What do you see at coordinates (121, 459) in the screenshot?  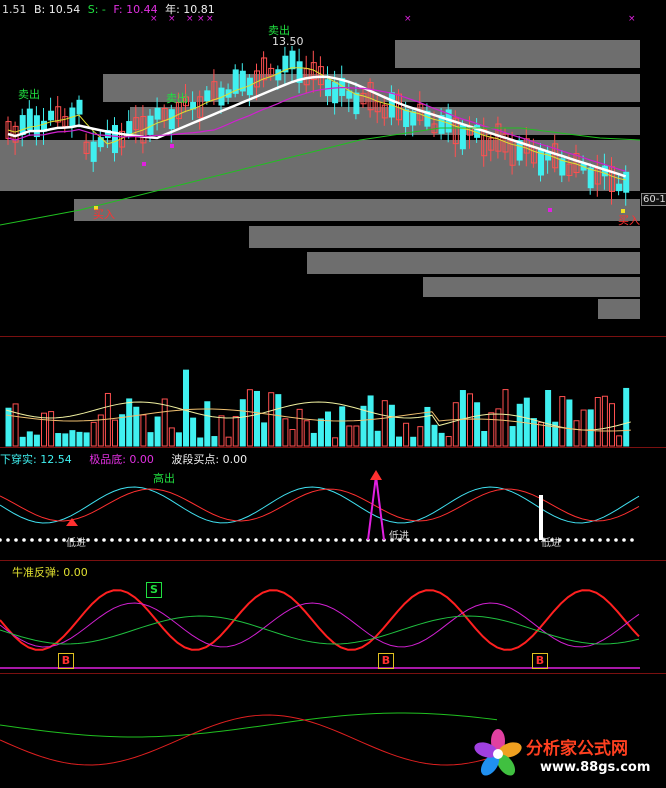 I see `ind1-bottom-label: 极品底: 0.00` at bounding box center [121, 459].